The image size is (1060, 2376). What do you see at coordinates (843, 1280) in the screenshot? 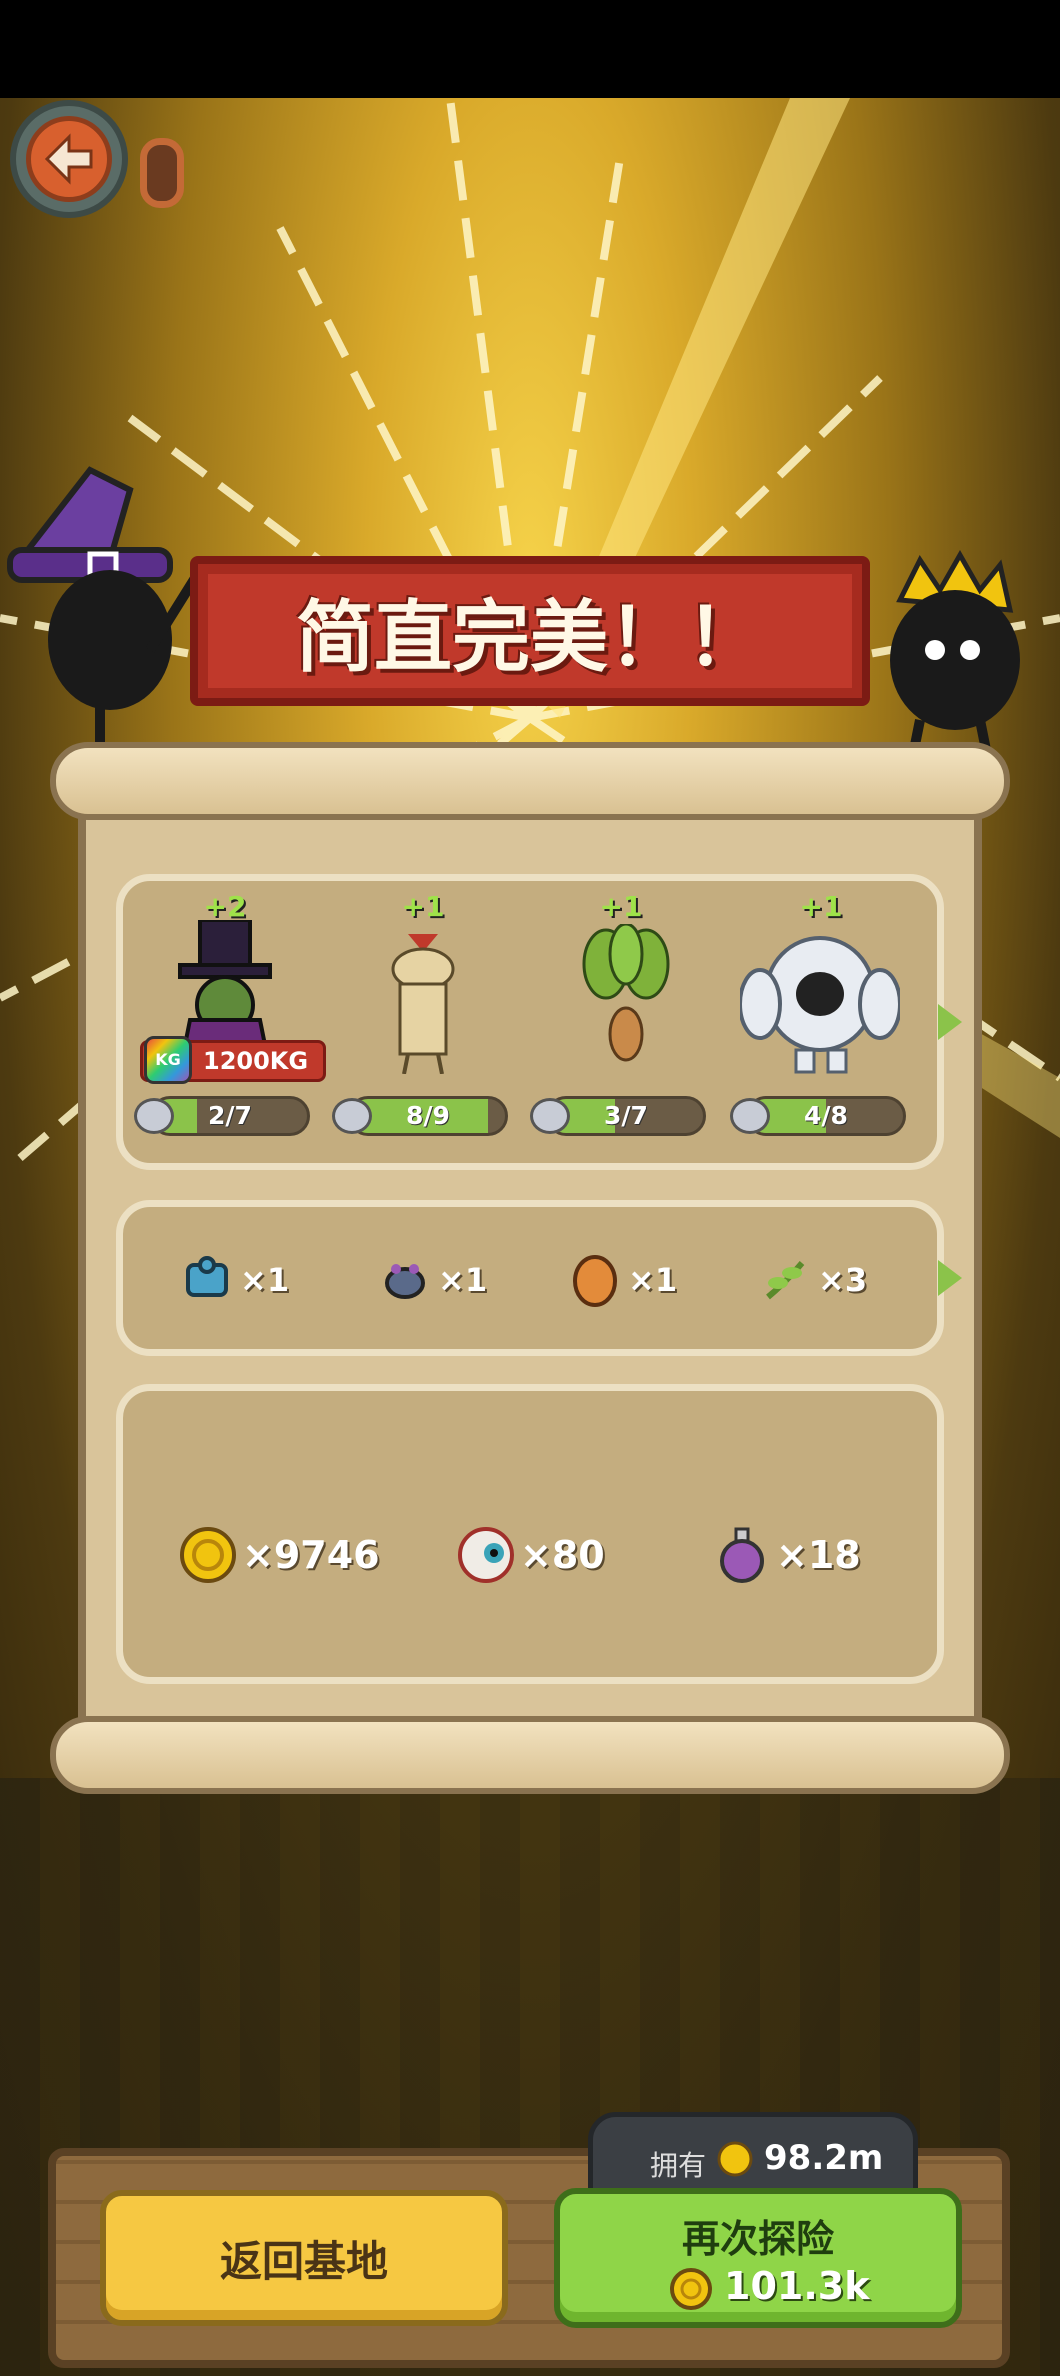
I see `item-count: ×3` at bounding box center [843, 1280].